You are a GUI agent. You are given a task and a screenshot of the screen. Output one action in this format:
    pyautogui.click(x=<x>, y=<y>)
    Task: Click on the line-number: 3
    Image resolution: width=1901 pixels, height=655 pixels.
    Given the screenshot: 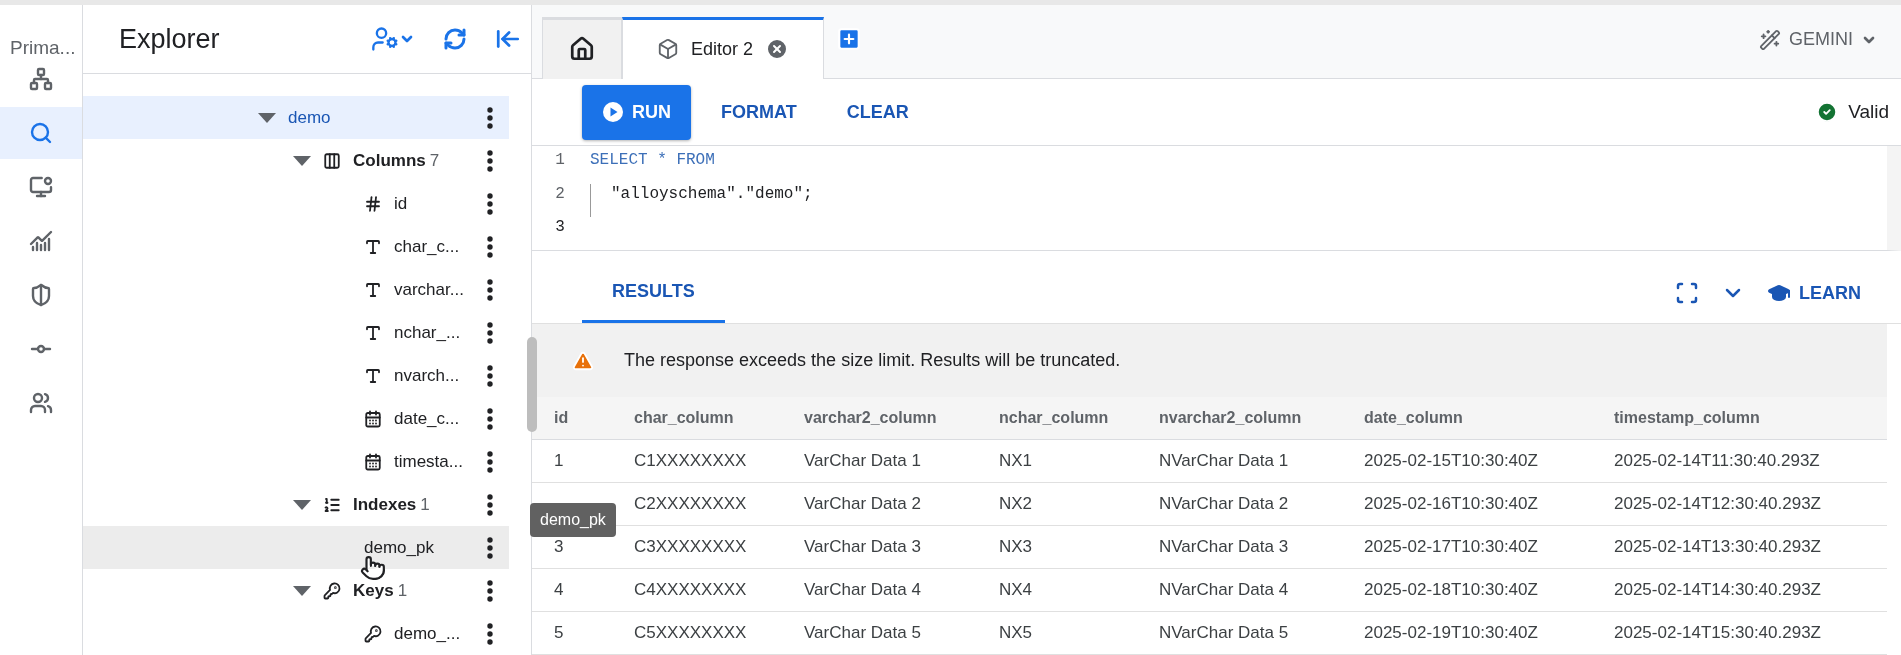 What is the action you would take?
    pyautogui.click(x=560, y=227)
    